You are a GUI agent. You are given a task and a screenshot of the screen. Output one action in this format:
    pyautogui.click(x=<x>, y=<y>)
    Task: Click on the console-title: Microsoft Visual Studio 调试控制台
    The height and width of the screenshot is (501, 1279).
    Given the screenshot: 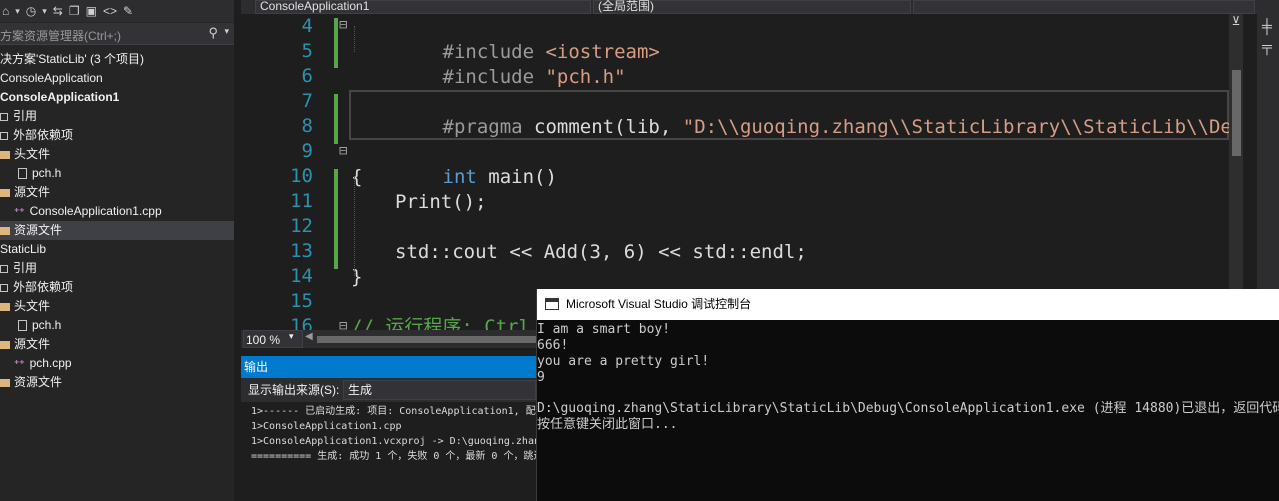 What is the action you would take?
    pyautogui.click(x=659, y=304)
    